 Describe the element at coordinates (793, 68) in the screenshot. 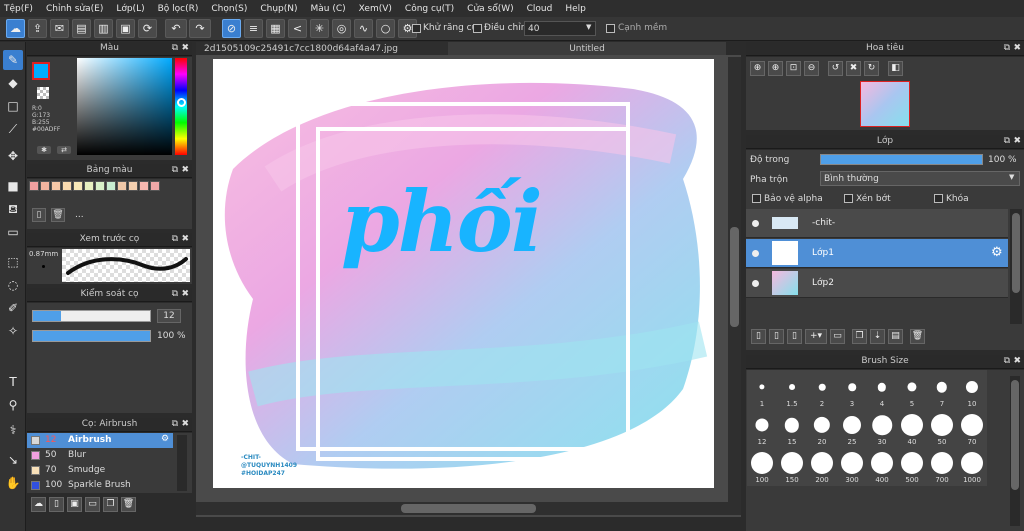

I see `fit-icon: ⊡` at that location.